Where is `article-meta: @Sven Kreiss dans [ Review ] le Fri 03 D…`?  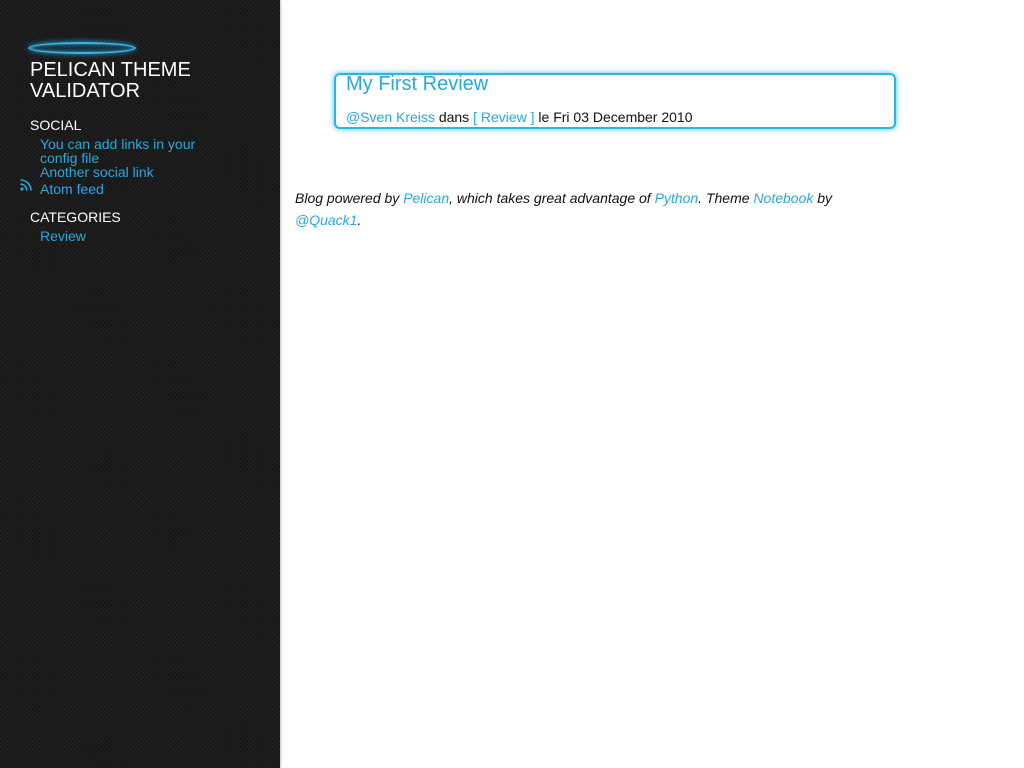 article-meta: @Sven Kreiss dans [ Review ] le Fri 03 D… is located at coordinates (519, 117).